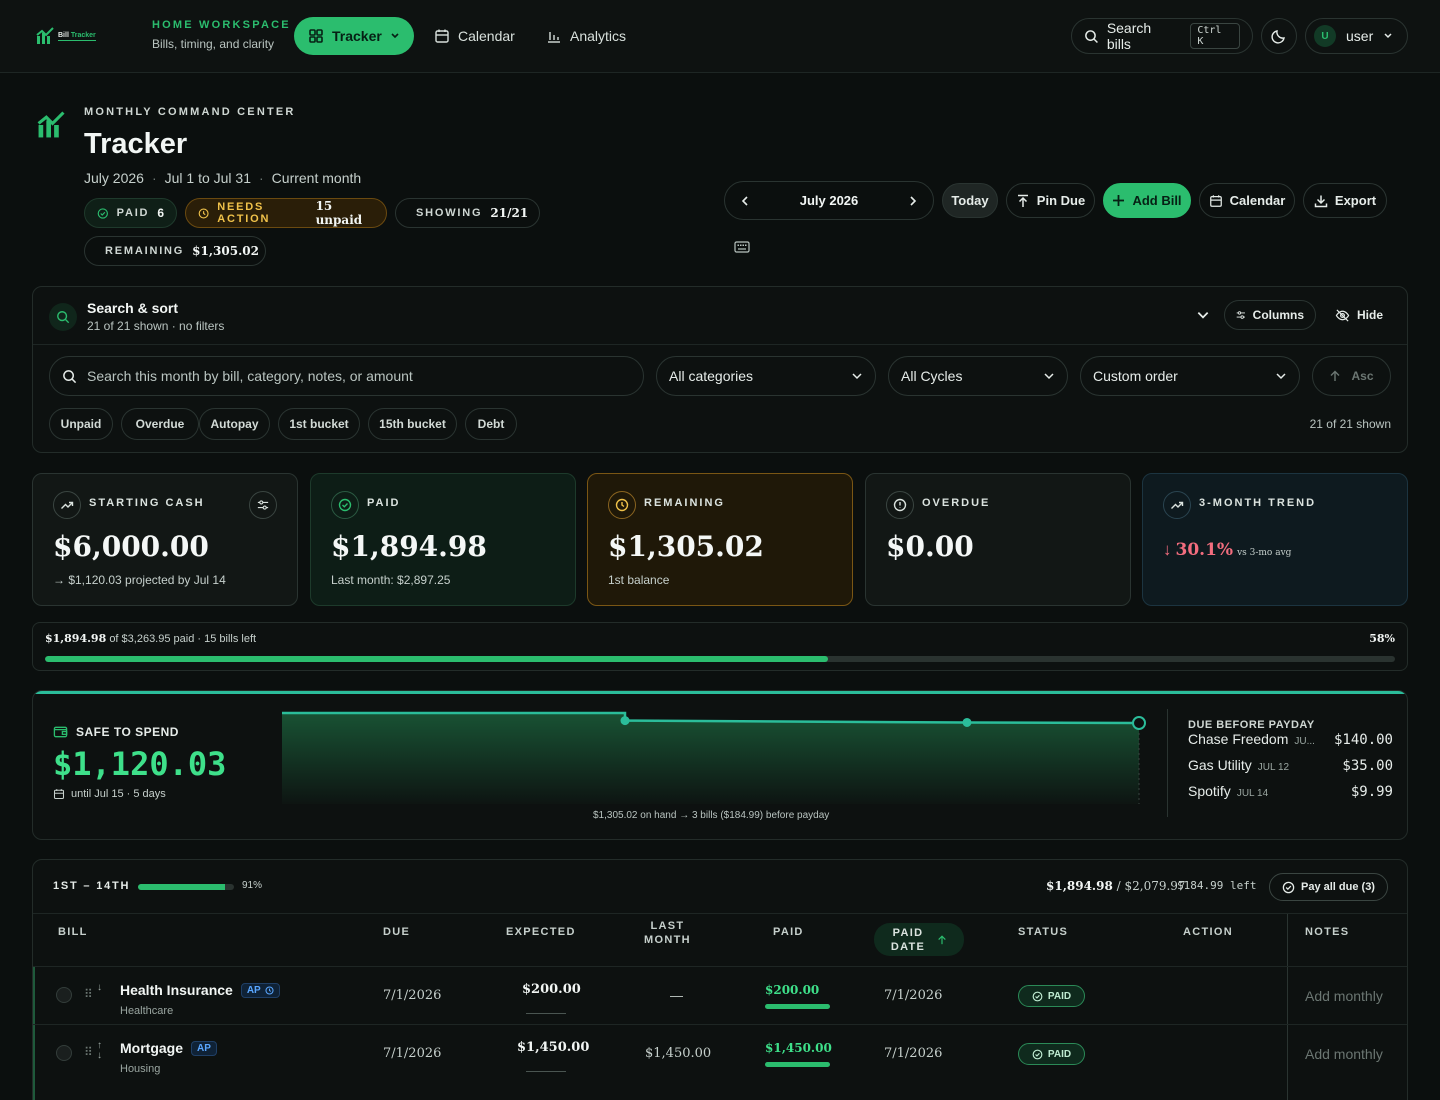 This screenshot has width=1440, height=1100. Describe the element at coordinates (798, 1048) in the screenshot. I see `paid-amount: $1,450.00` at that location.